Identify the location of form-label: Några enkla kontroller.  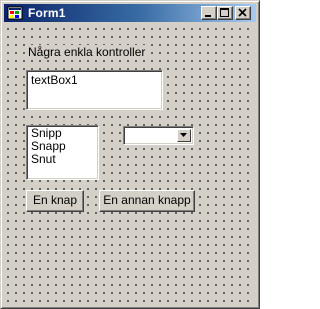
(87, 52).